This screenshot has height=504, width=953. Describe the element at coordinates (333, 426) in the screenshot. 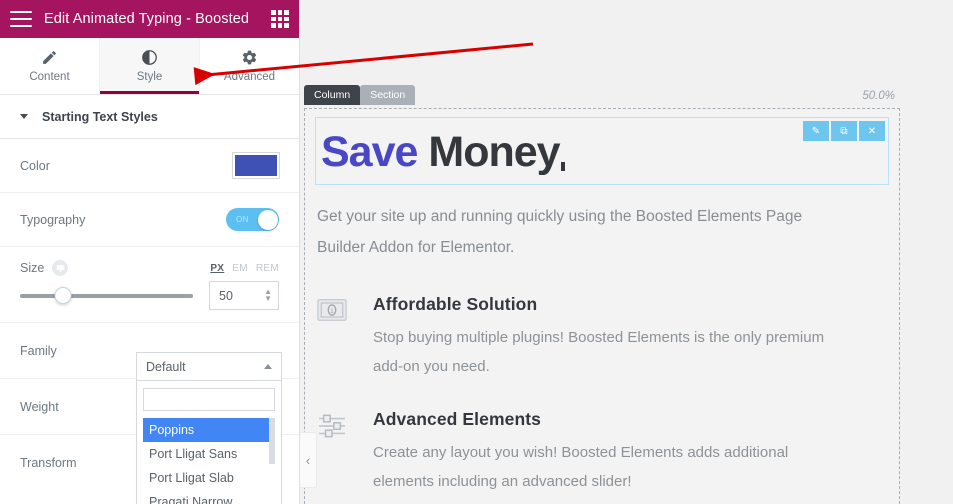

I see `sliders-icon` at that location.